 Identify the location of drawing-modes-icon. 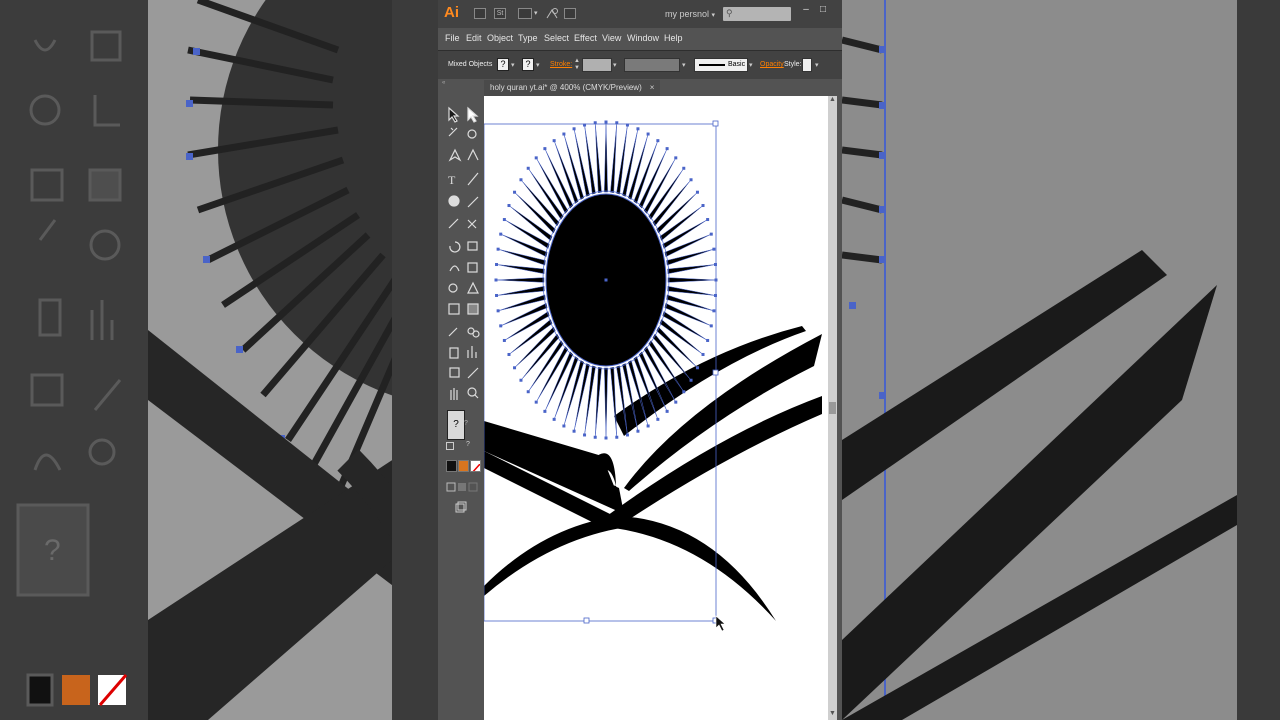
(463, 486).